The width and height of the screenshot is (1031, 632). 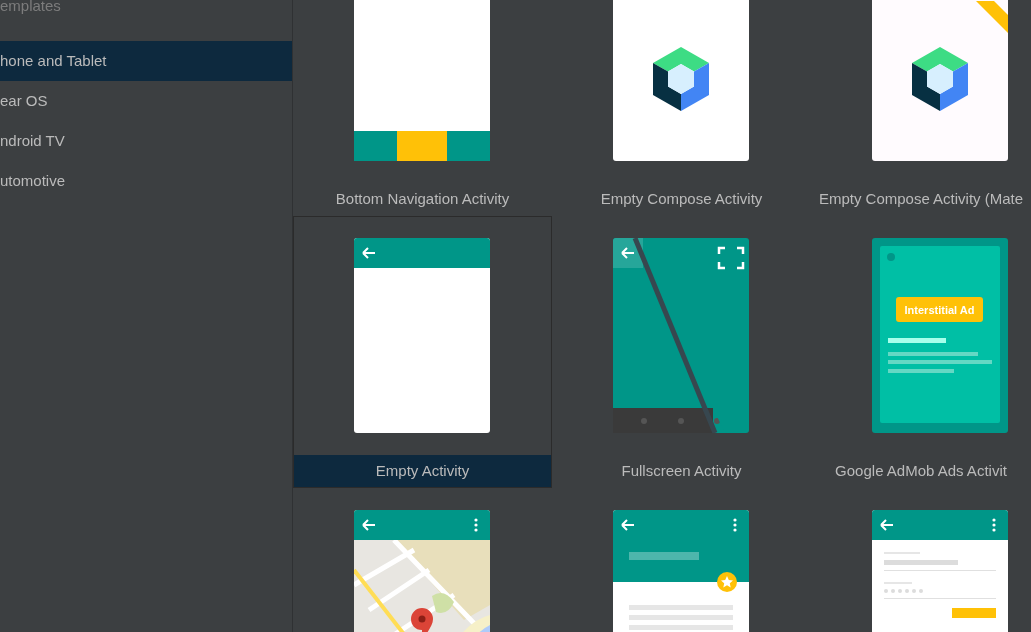 I want to click on ad-badge: Interstitial Ad, so click(x=939, y=309).